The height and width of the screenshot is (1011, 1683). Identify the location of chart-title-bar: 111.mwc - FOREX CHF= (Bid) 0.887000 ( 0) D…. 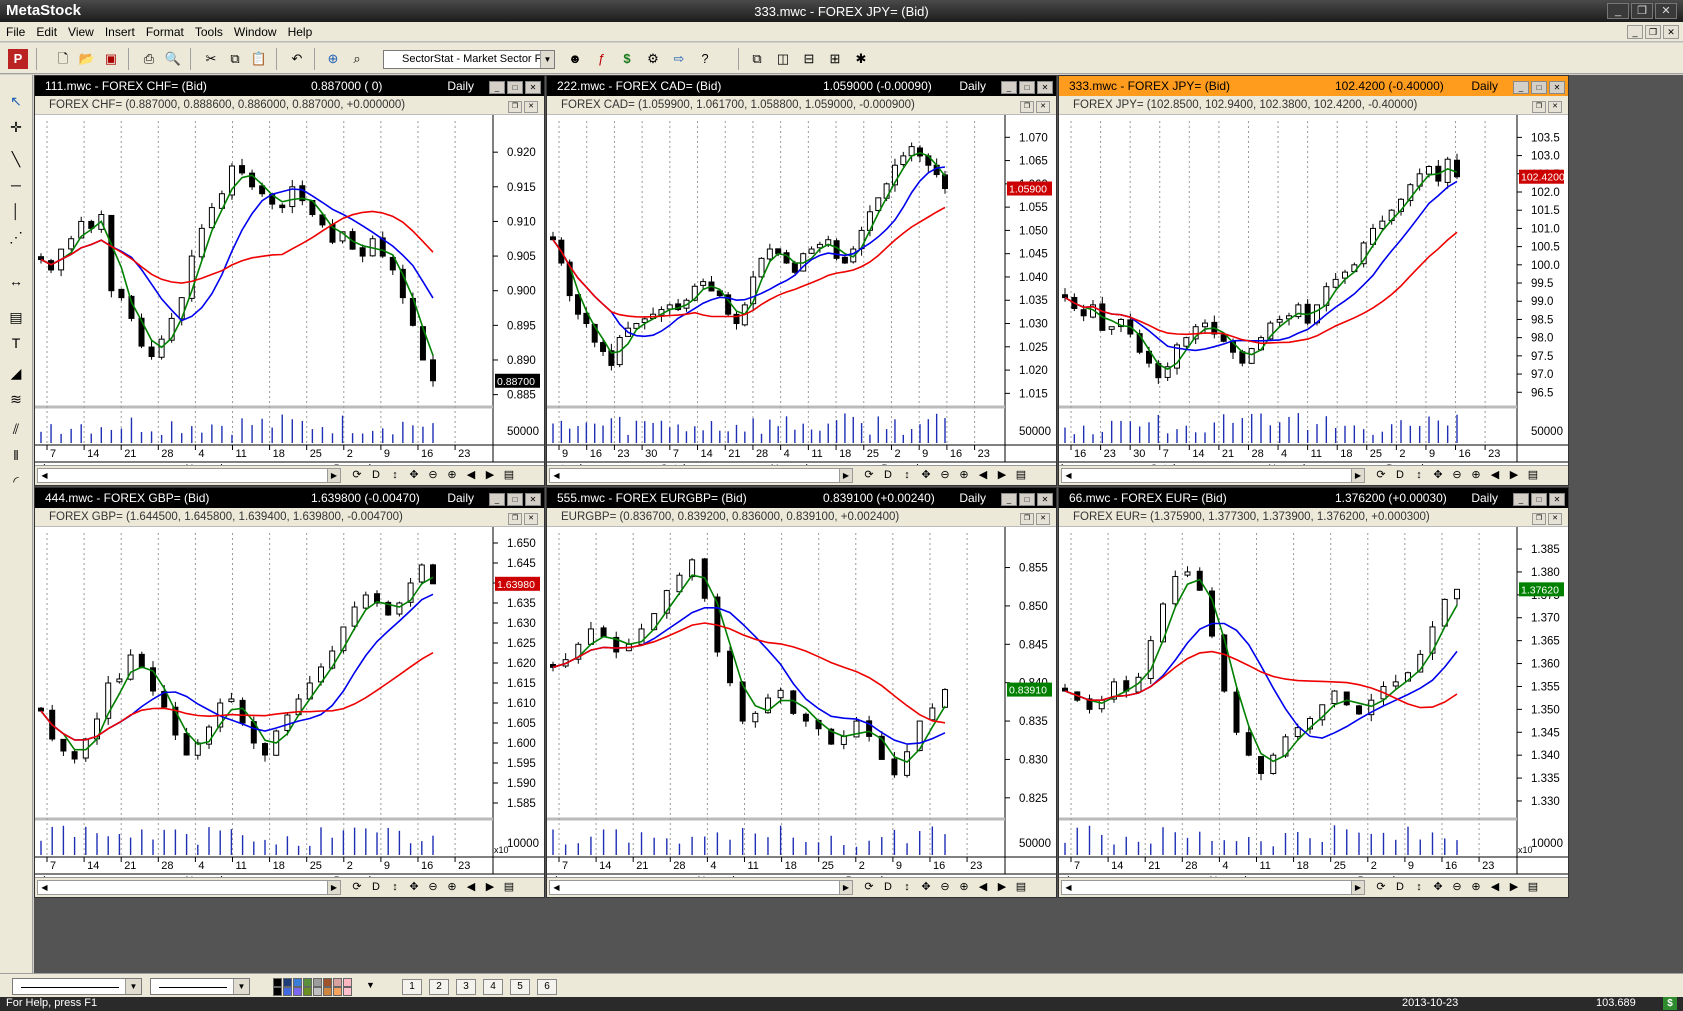
(289, 86).